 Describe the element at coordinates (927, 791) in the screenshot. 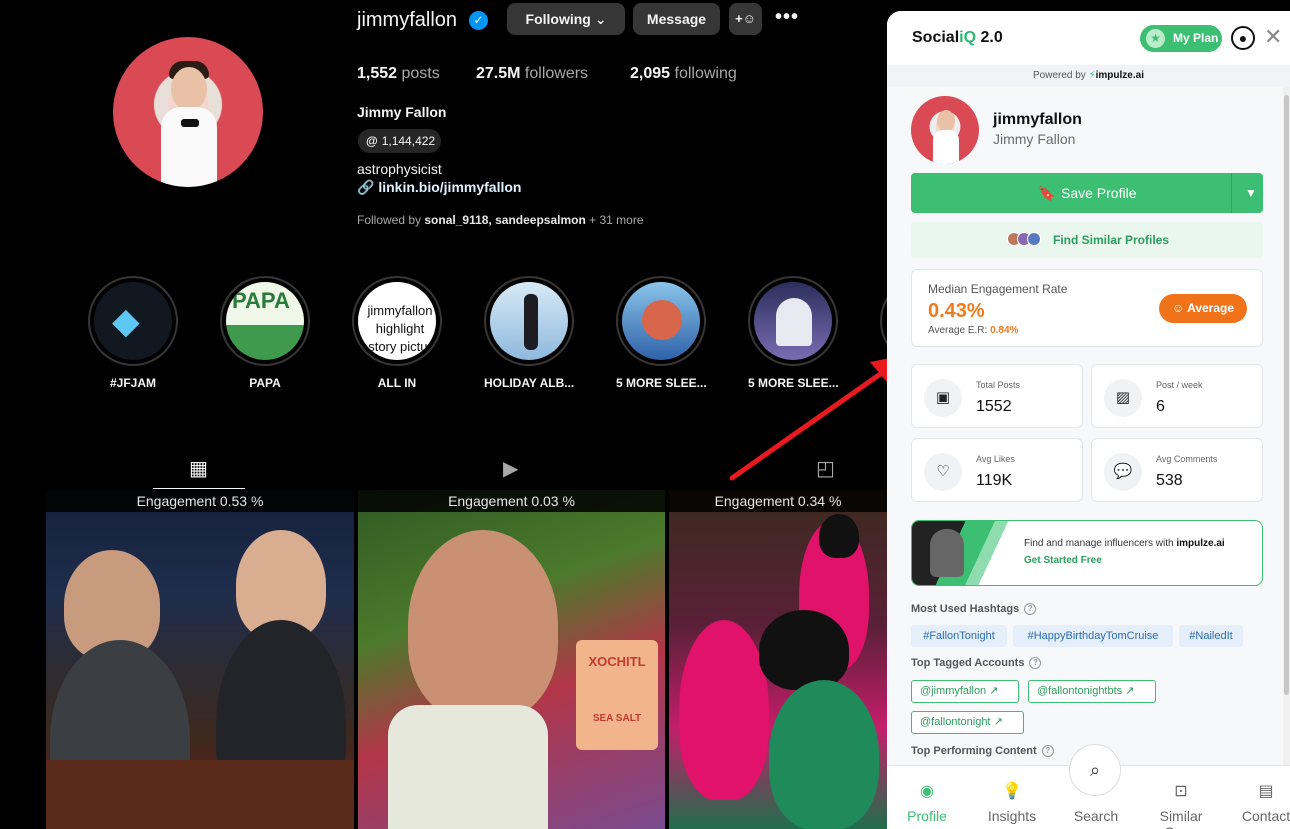

I see `user-circle-icon: ◉` at that location.